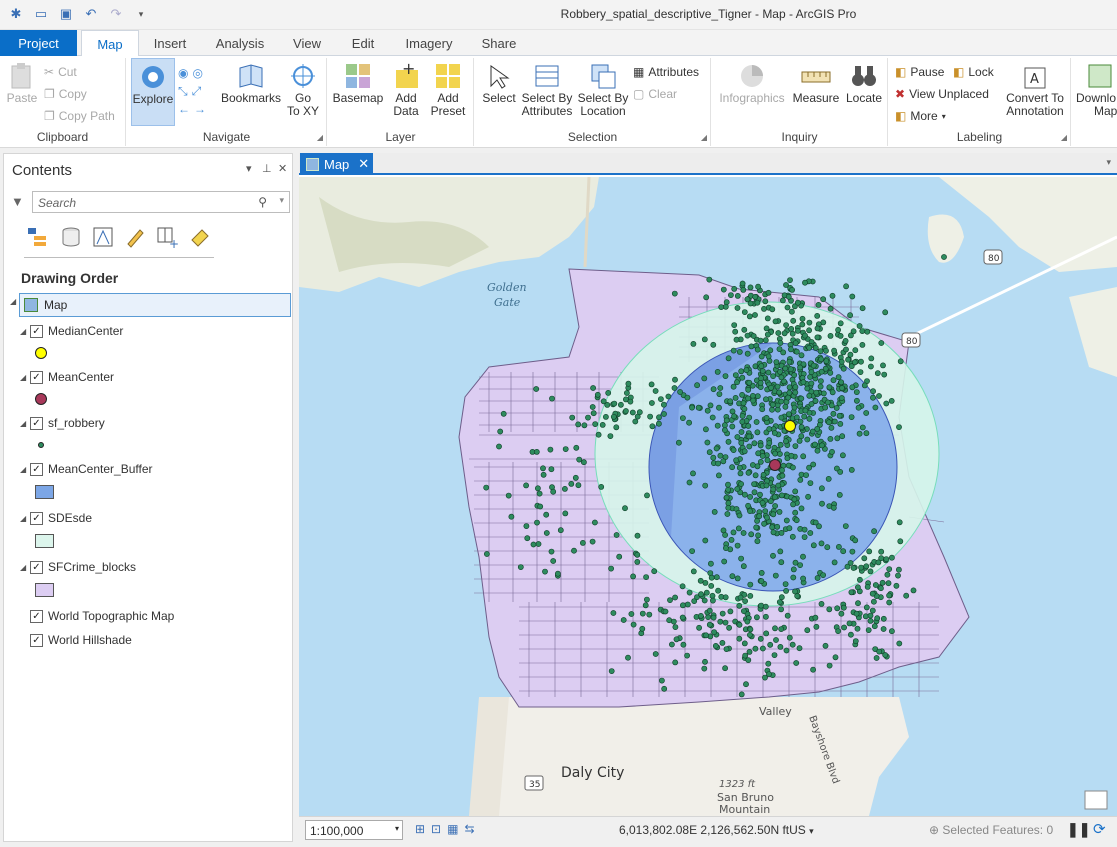 This screenshot has height=847, width=1117. I want to click on layer-item-meancenter-buffer: ◢ ✓ MeanCenter_Buffer, so click(81, 469).